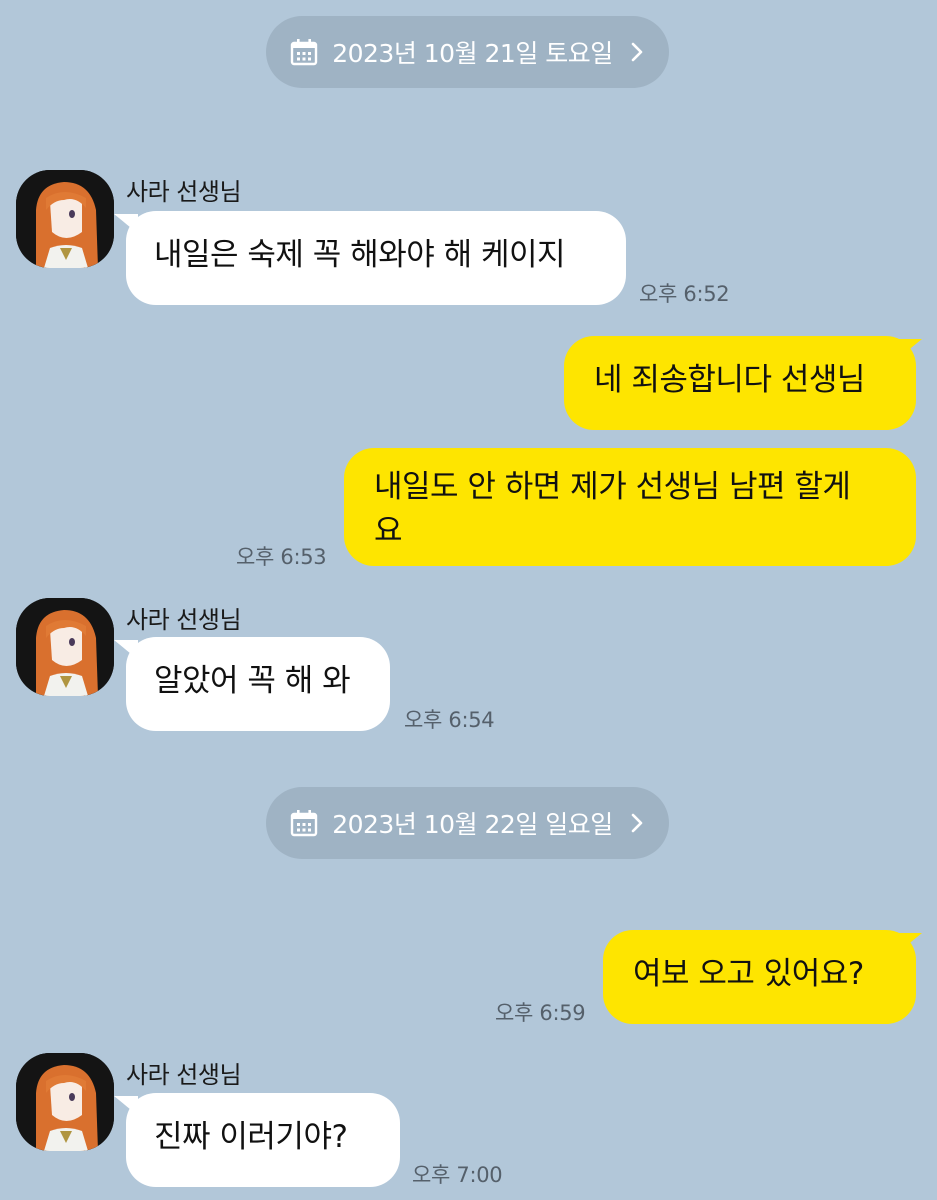 This screenshot has height=1200, width=937. Describe the element at coordinates (449, 720) in the screenshot. I see `message-time: 오후 6:54` at that location.